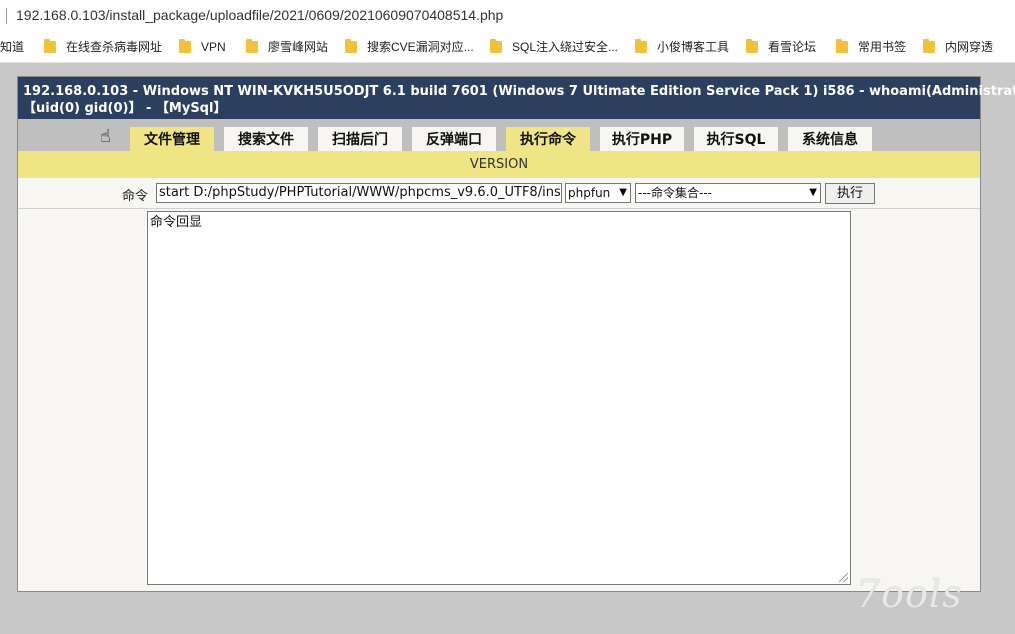 The height and width of the screenshot is (634, 1015). I want to click on tab-execute-command: 执行命令, so click(548, 139).